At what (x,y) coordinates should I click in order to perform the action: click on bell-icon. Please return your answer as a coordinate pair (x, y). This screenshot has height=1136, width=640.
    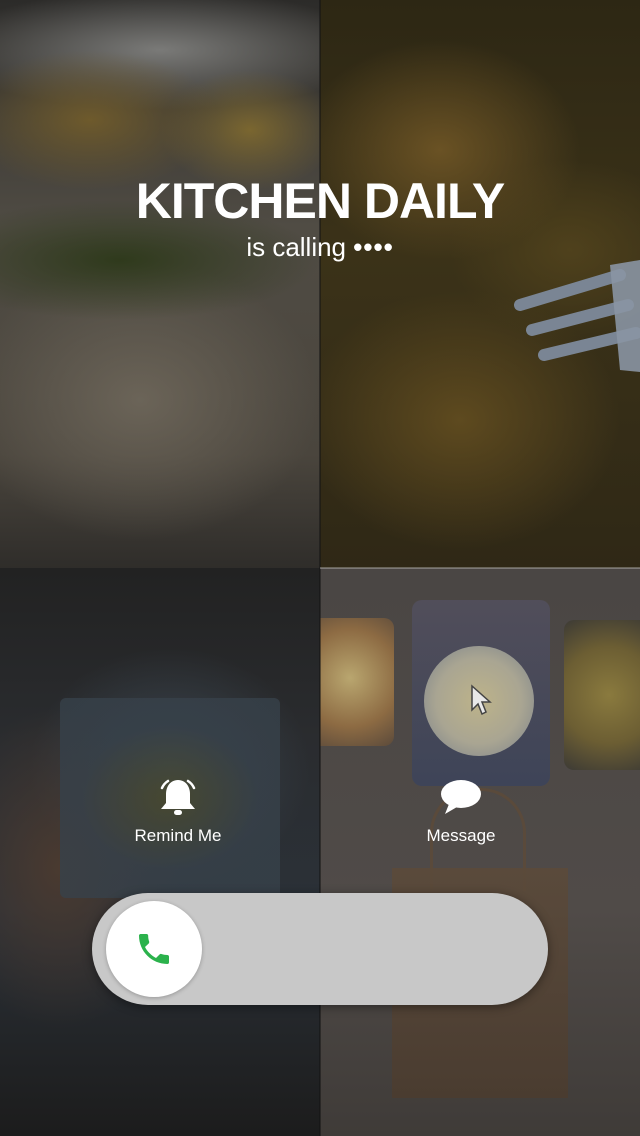
    Looking at the image, I should click on (178, 797).